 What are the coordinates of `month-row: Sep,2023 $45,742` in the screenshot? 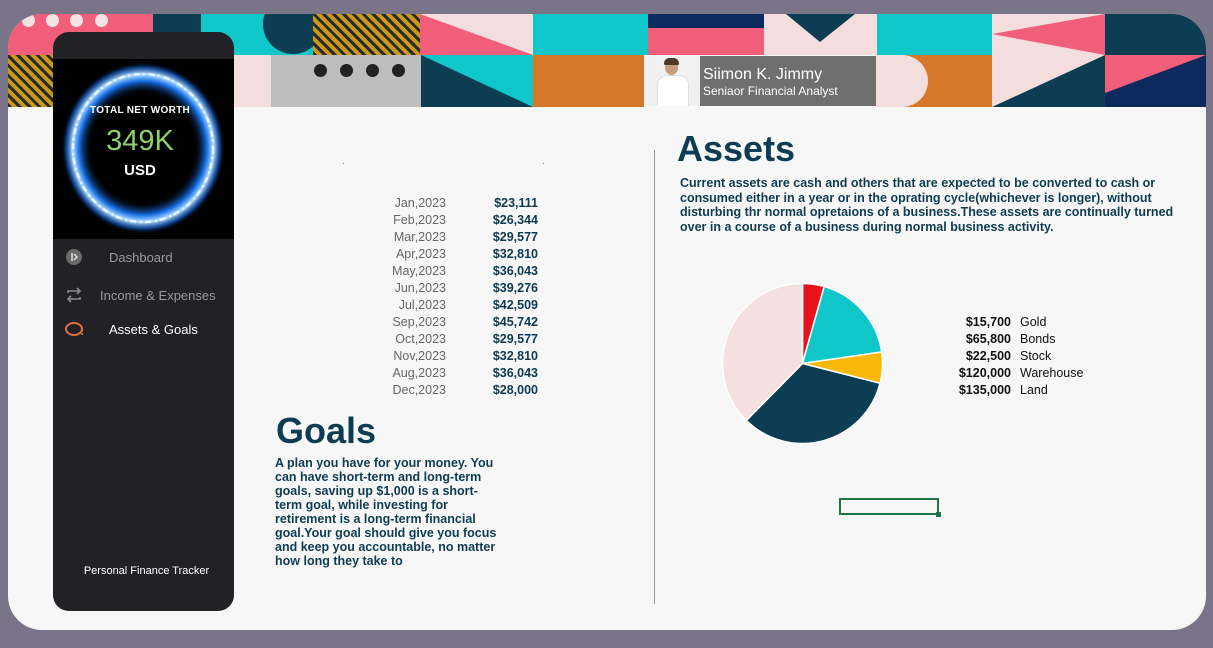 It's located at (445, 321).